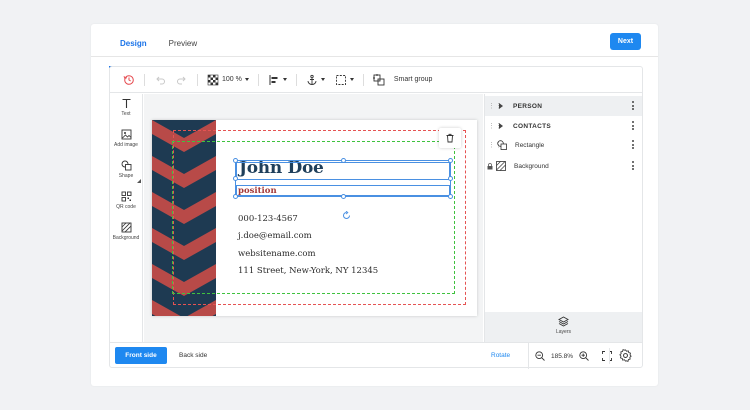 This screenshot has height=410, width=750. Describe the element at coordinates (232, 79) in the screenshot. I see `opacity-value: 100 %` at that location.